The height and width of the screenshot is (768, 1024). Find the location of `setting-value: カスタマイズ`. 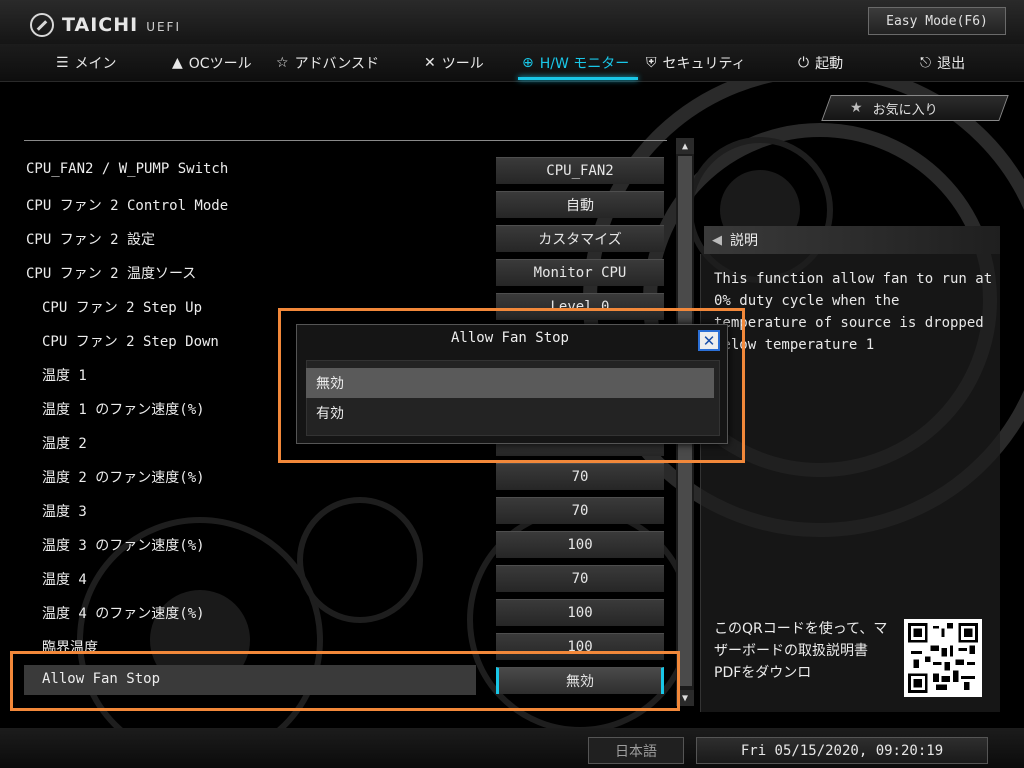

setting-value: カスタマイズ is located at coordinates (580, 238).